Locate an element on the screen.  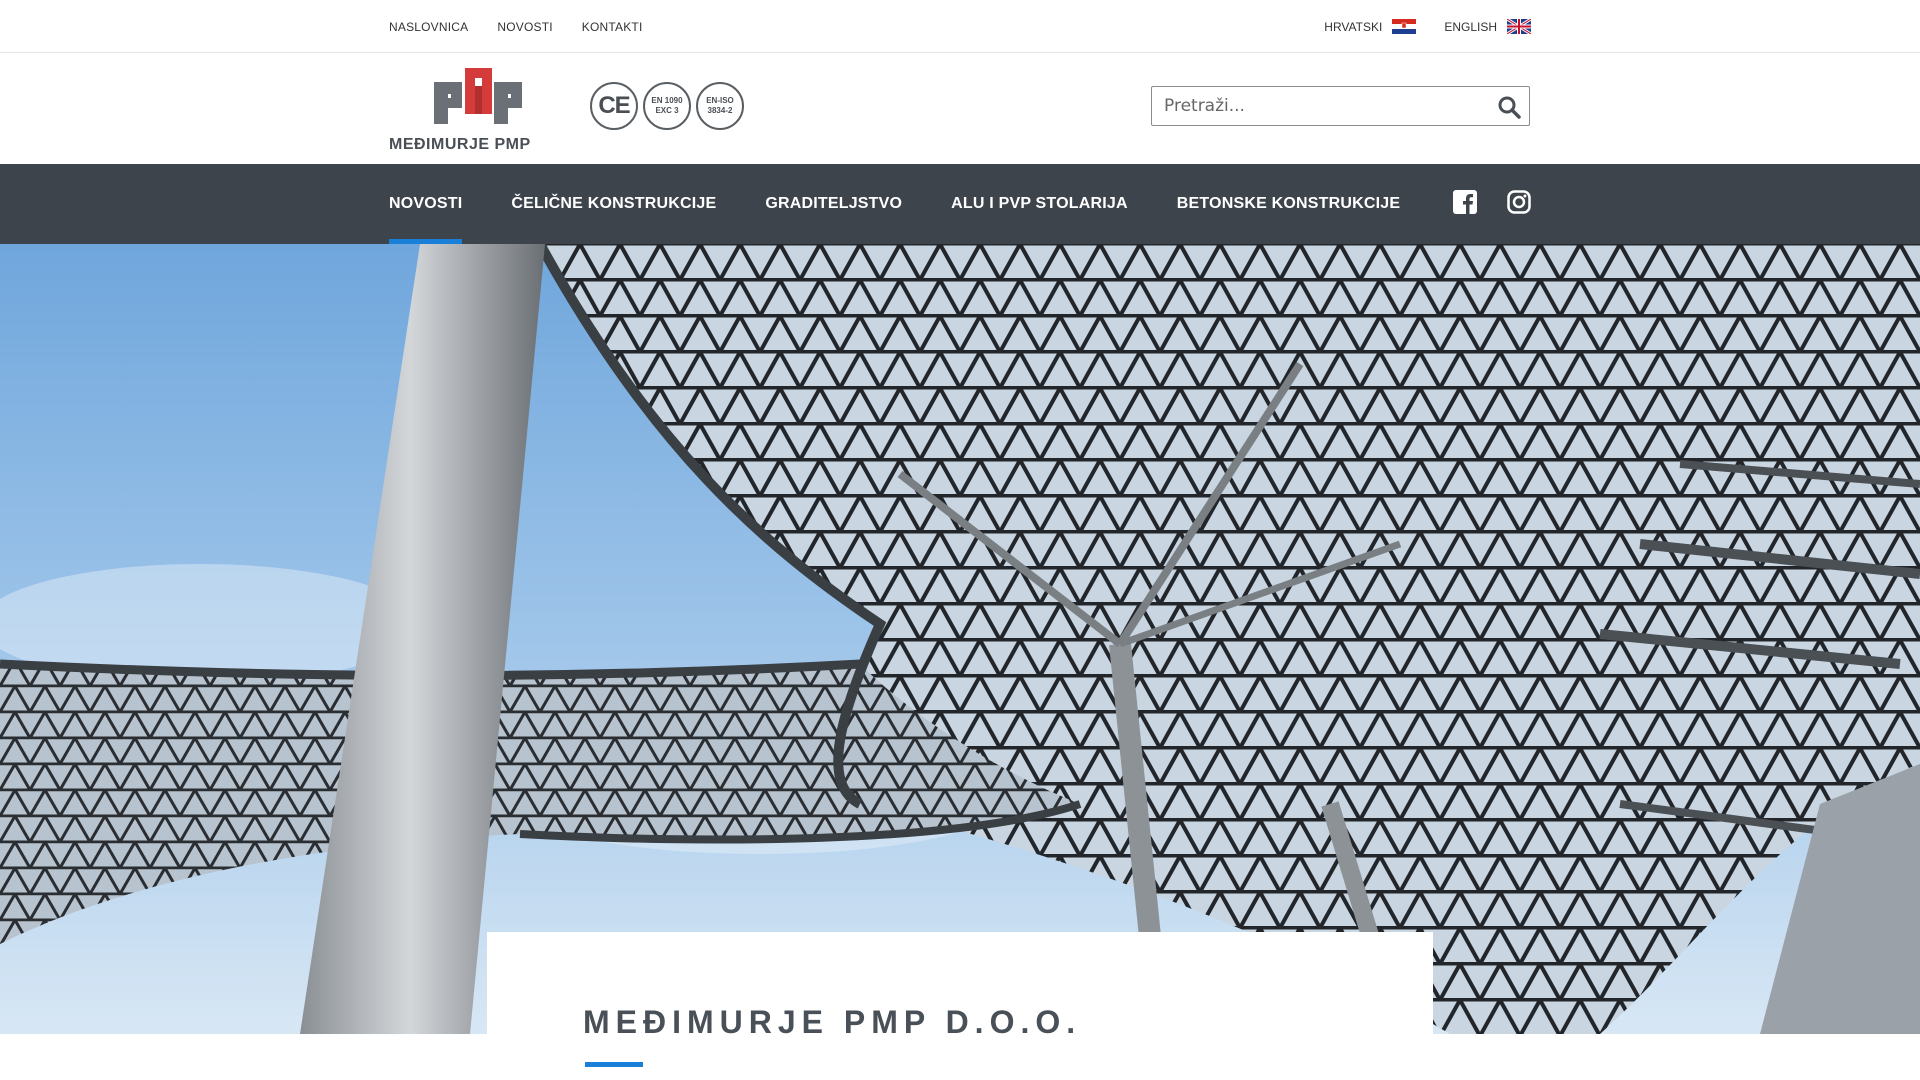
search-input is located at coordinates (1317, 106).